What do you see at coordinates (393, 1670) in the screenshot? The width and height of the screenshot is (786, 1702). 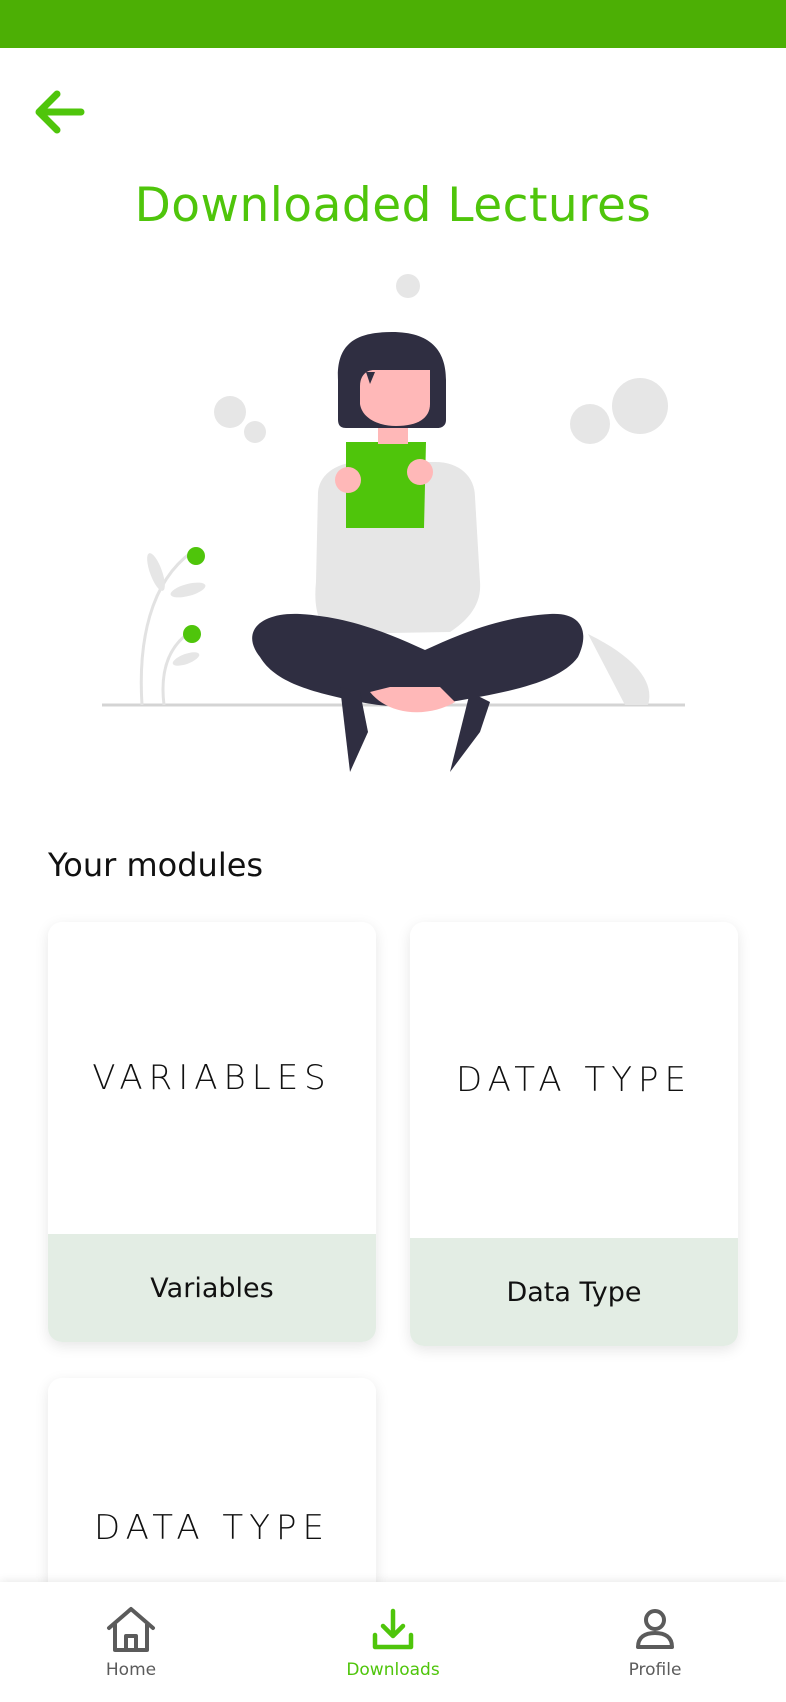 I see `nav-label-downloads: Downloads` at bounding box center [393, 1670].